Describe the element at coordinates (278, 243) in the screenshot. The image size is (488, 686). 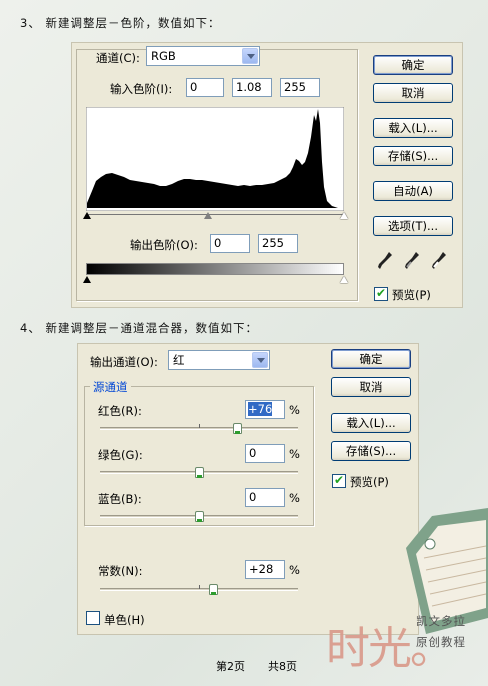
I see `output-white-field: 255` at that location.